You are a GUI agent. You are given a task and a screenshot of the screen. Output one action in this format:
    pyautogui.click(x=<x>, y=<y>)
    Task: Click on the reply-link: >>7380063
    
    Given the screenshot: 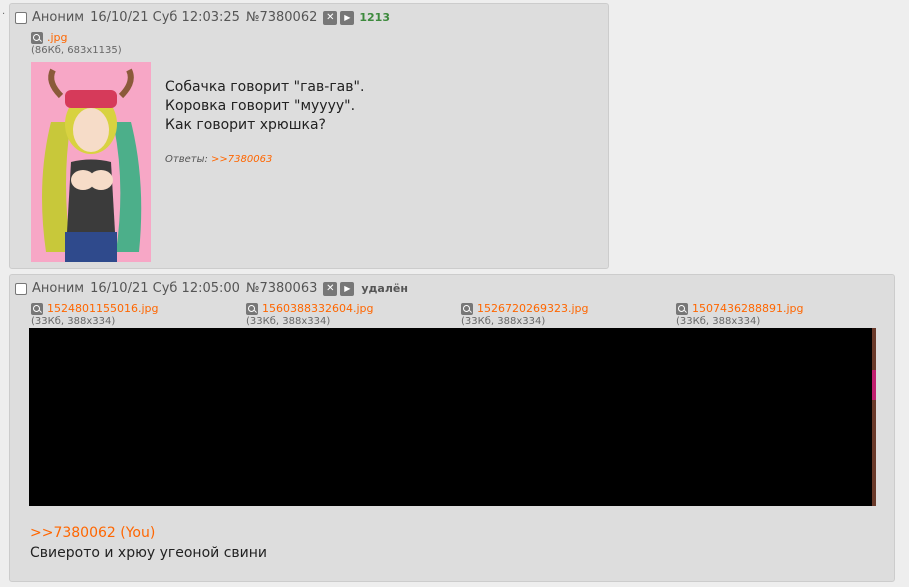 What is the action you would take?
    pyautogui.click(x=241, y=159)
    